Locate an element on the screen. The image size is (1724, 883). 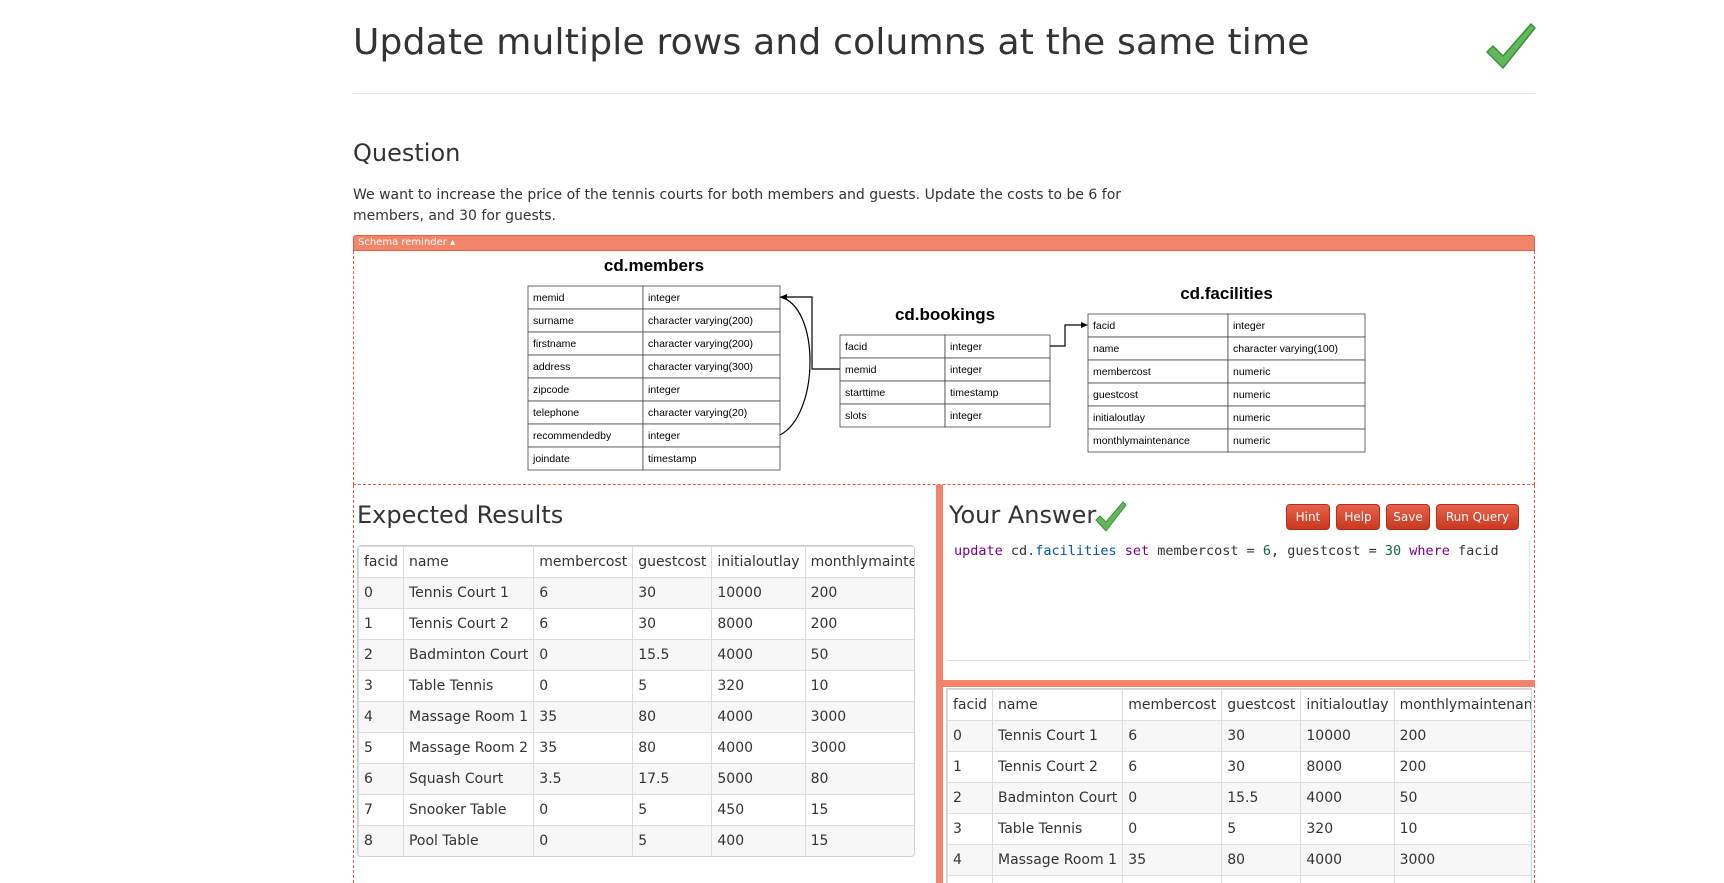
schema-column-name: firstname is located at coordinates (554, 344).